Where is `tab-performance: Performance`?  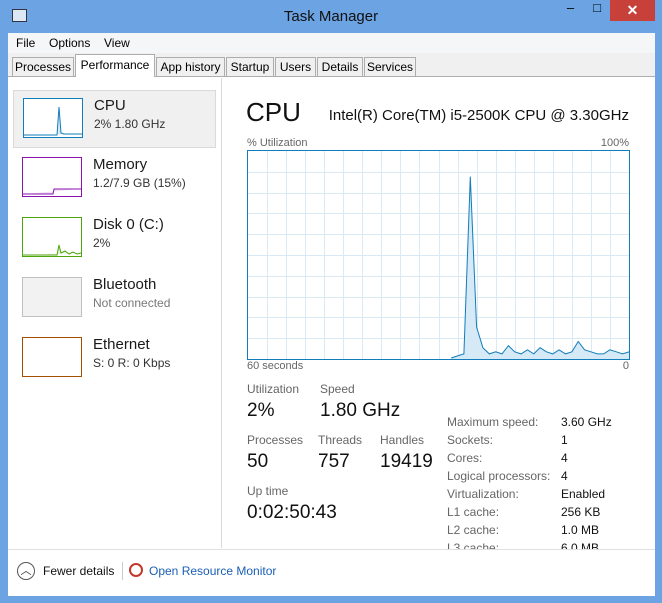
tab-performance: Performance is located at coordinates (115, 65).